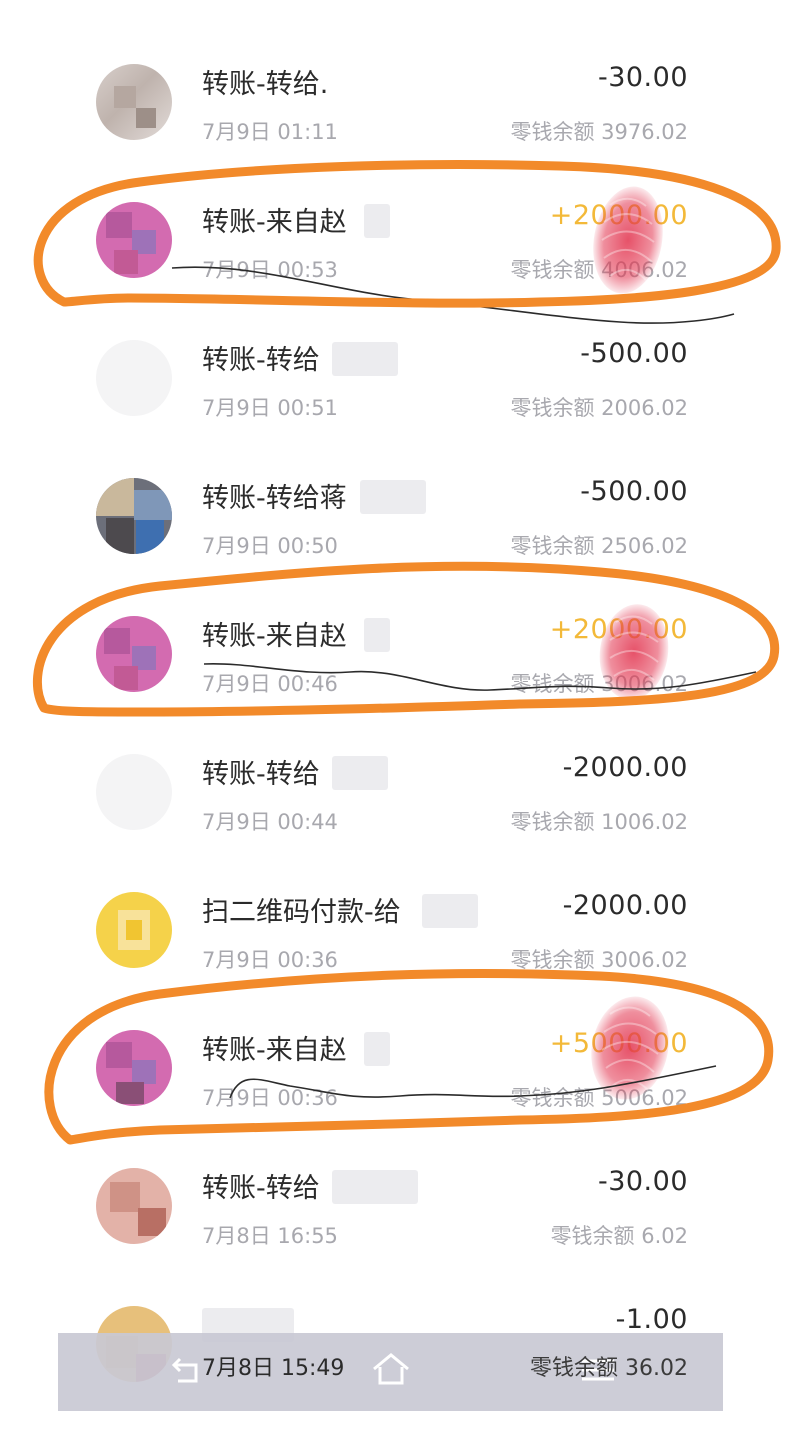 This screenshot has width=800, height=1436. I want to click on transaction-title: 转账-转给蒋, so click(274, 498).